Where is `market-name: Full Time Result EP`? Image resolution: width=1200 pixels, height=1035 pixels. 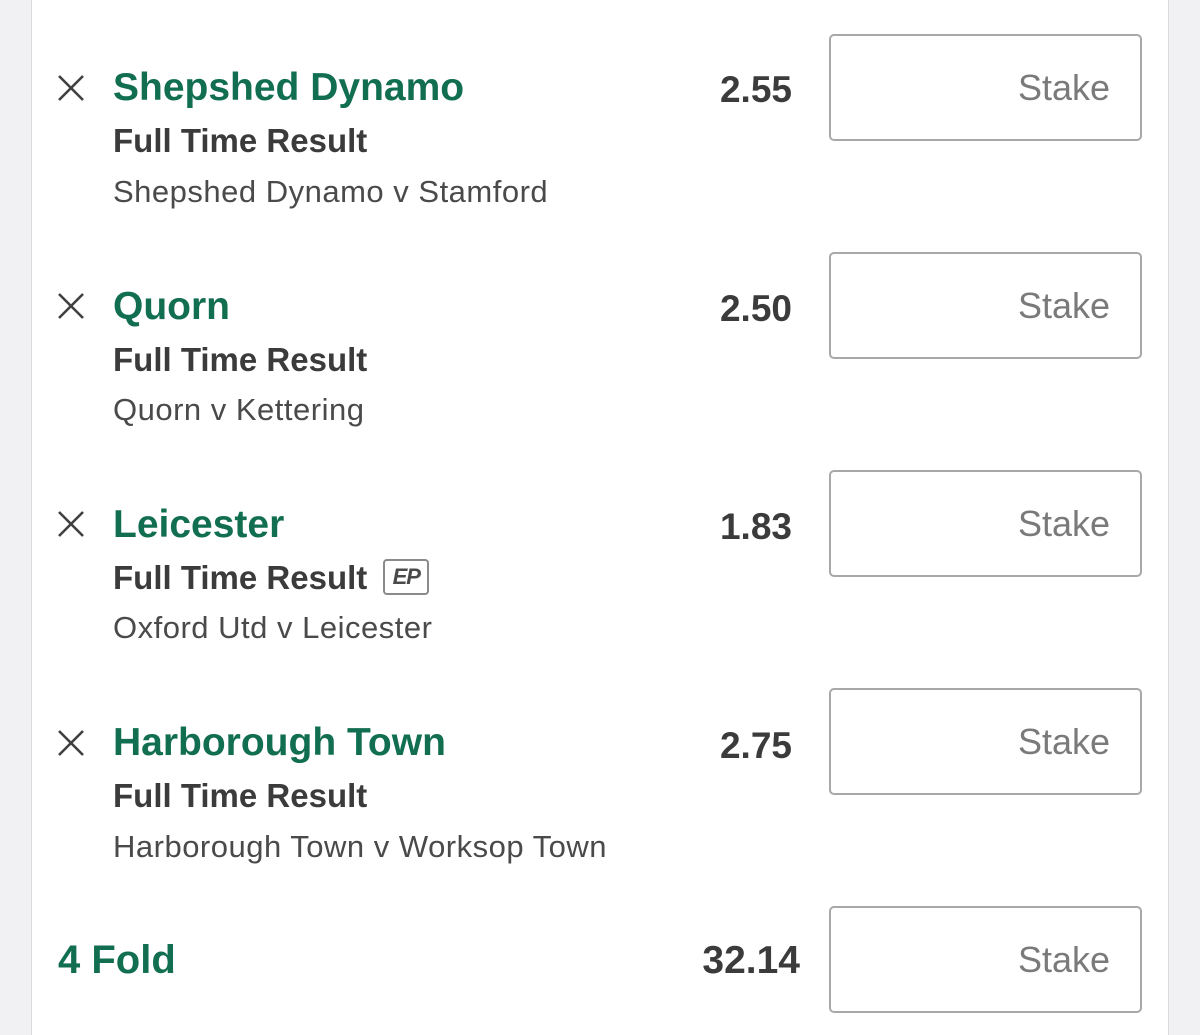 market-name: Full Time Result EP is located at coordinates (271, 577).